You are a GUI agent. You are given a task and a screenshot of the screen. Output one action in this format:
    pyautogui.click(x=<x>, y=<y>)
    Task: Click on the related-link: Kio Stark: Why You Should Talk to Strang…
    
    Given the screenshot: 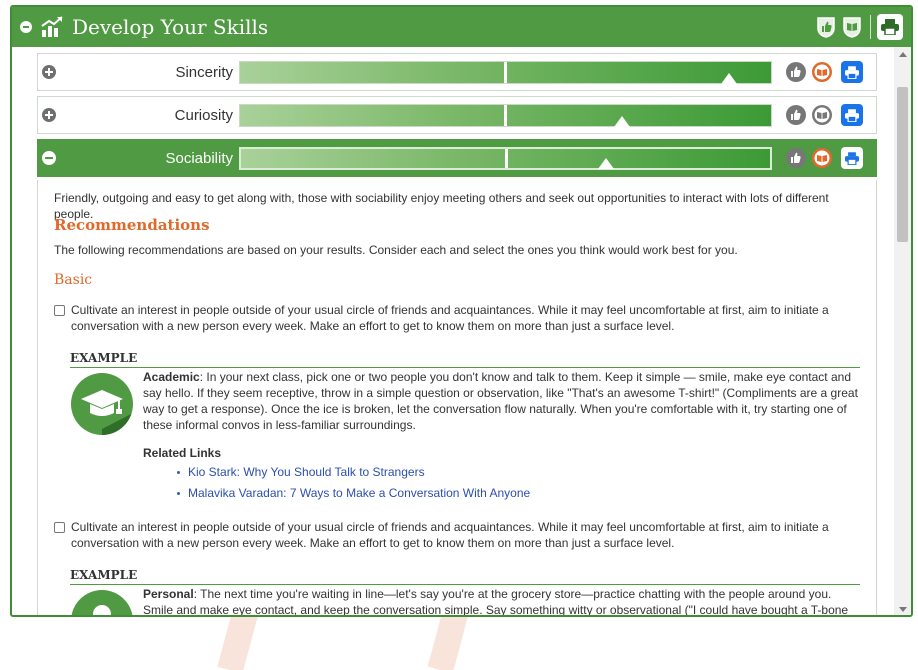 What is the action you would take?
    pyautogui.click(x=306, y=472)
    